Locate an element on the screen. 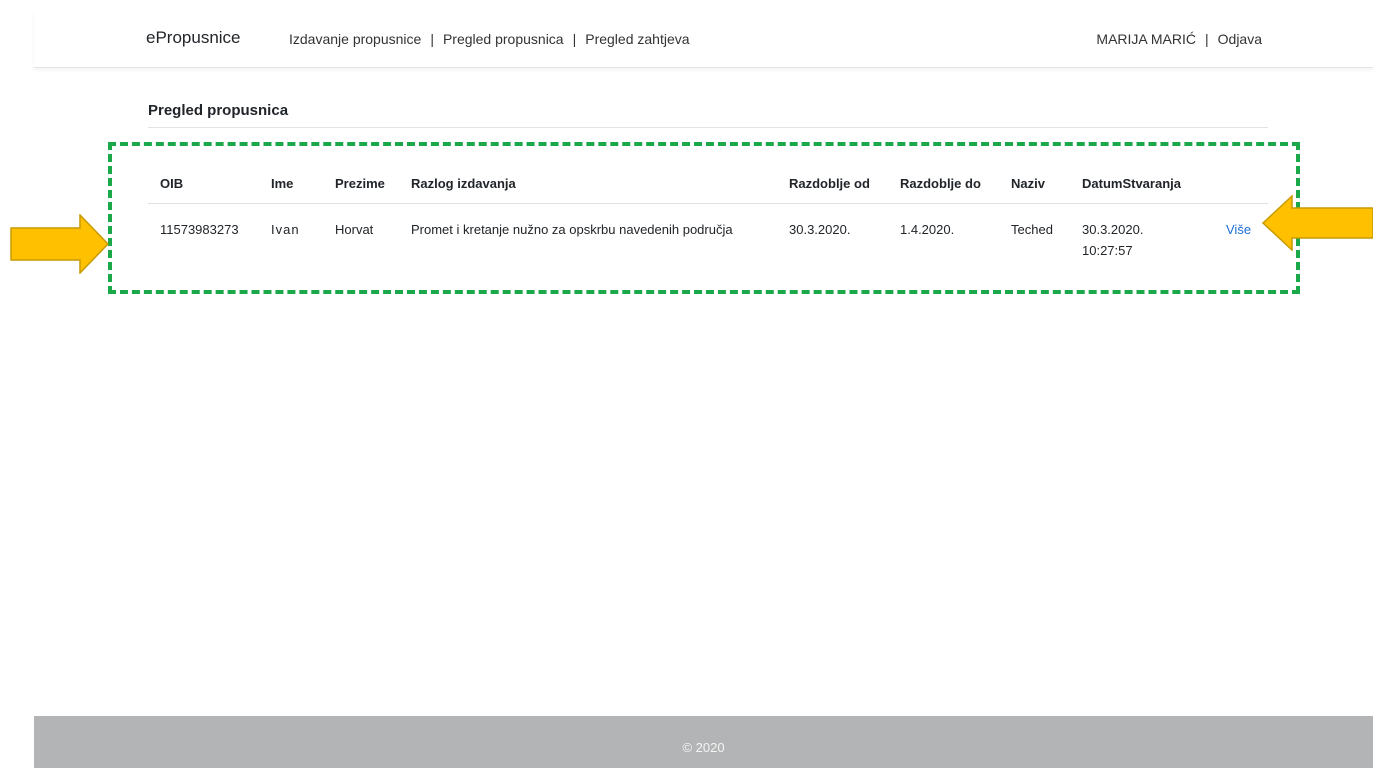 The image size is (1373, 768). page-title: Pregled propusnica is located at coordinates (218, 110).